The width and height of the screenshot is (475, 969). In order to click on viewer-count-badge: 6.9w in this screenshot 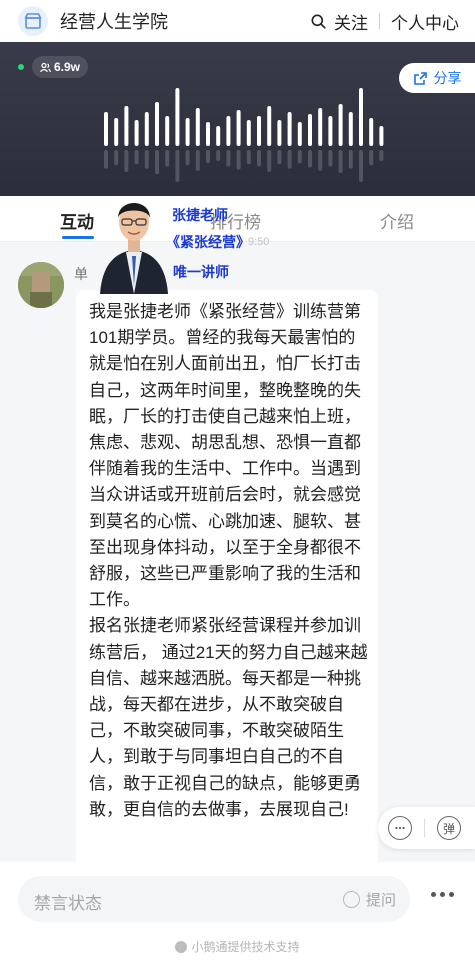, I will do `click(60, 67)`.